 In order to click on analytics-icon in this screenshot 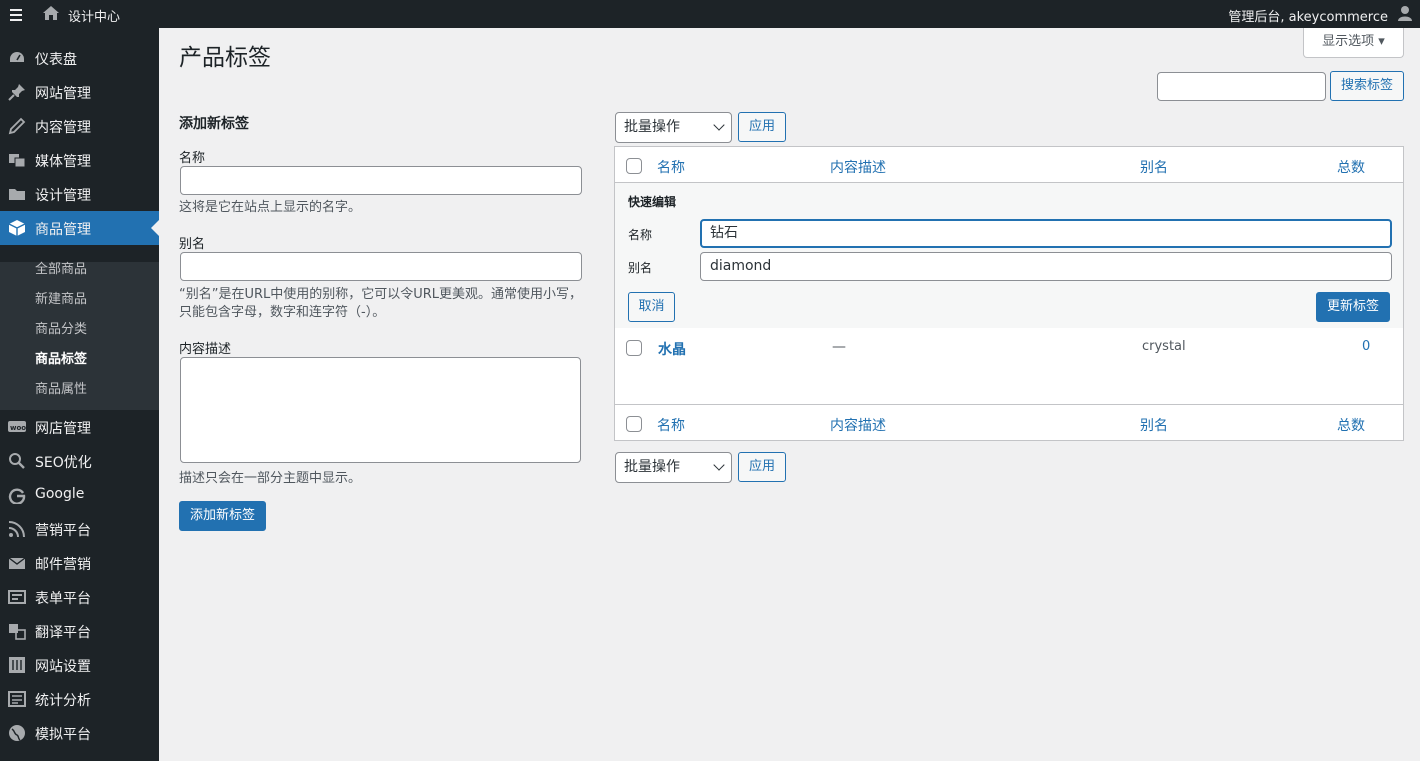, I will do `click(17, 699)`.